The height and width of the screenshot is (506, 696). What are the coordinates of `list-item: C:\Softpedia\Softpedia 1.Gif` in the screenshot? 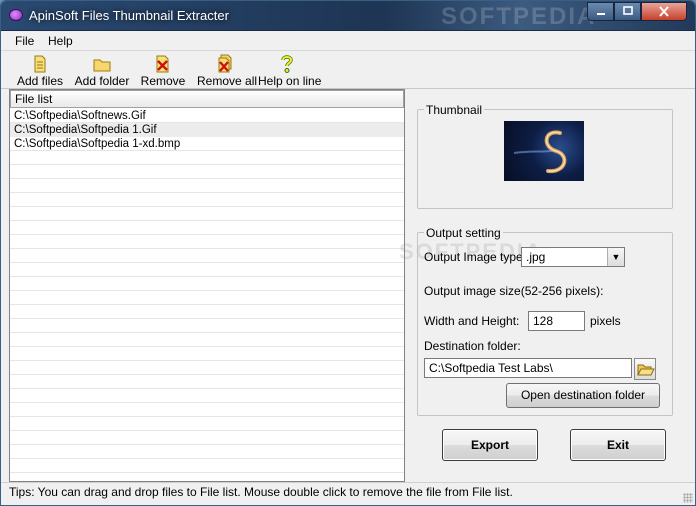 It's located at (207, 130).